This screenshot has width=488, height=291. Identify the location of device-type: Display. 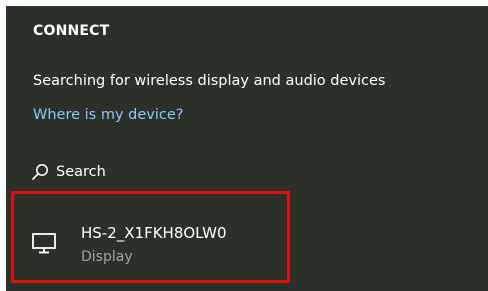
(107, 257).